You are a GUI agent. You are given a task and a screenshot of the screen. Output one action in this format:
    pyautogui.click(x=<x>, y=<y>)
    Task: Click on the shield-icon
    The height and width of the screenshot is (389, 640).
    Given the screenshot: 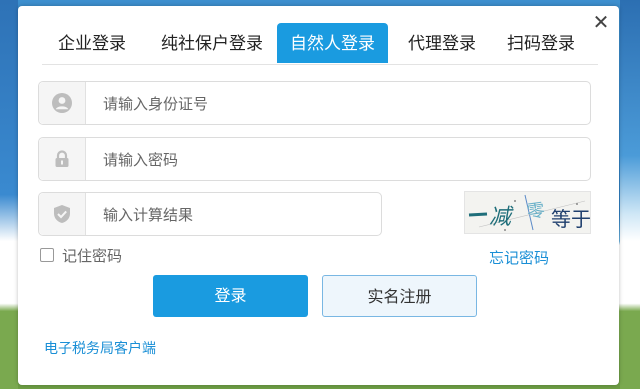 What is the action you would take?
    pyautogui.click(x=62, y=214)
    